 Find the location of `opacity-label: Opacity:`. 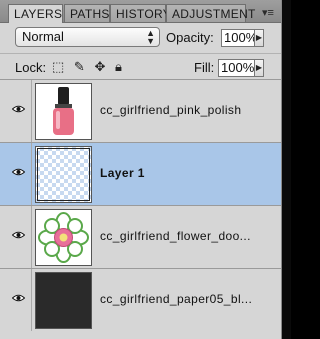

opacity-label: Opacity: is located at coordinates (190, 37).